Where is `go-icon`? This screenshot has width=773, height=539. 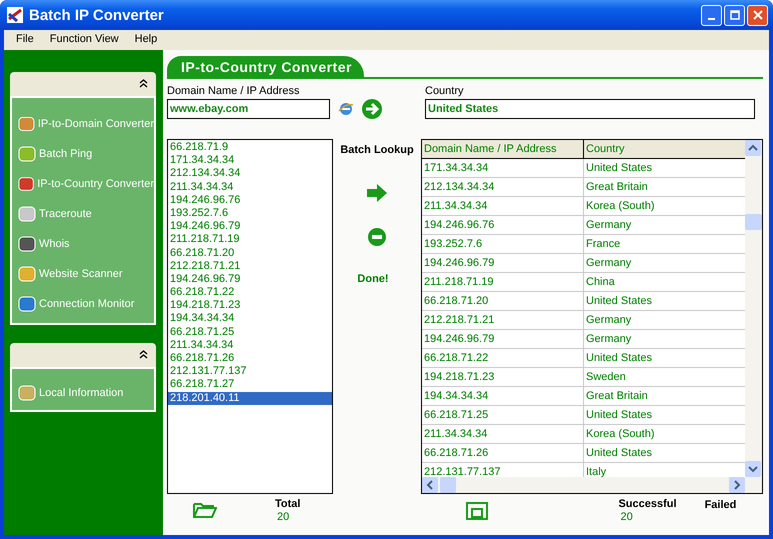
go-icon is located at coordinates (372, 109).